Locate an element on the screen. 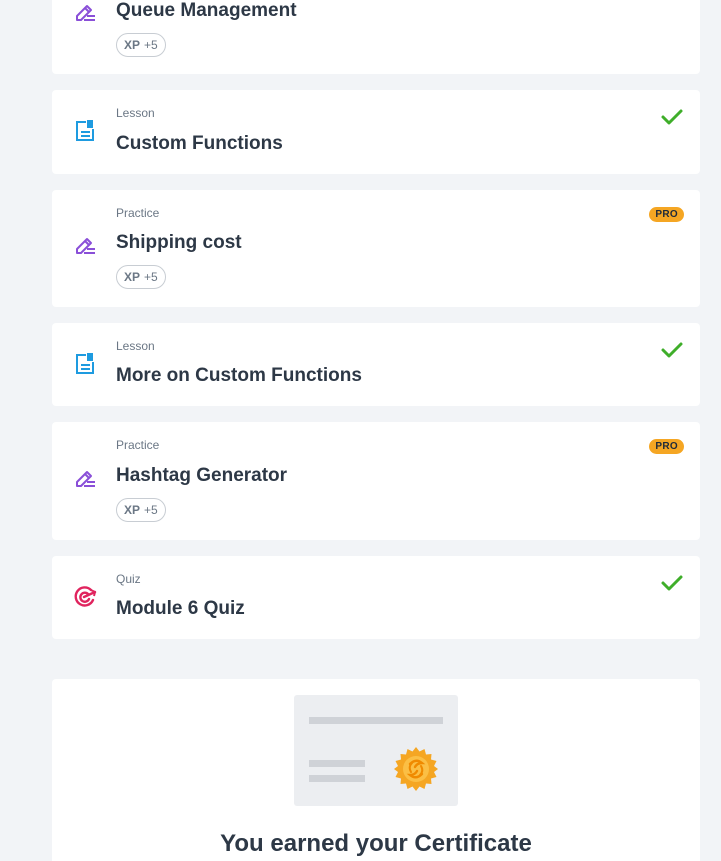 This screenshot has width=721, height=861. item-title: Hashtag Generator is located at coordinates (202, 475).